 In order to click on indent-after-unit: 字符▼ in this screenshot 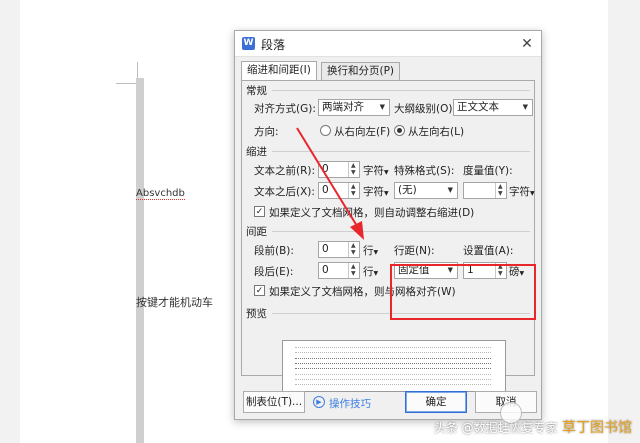, I will do `click(376, 191)`.